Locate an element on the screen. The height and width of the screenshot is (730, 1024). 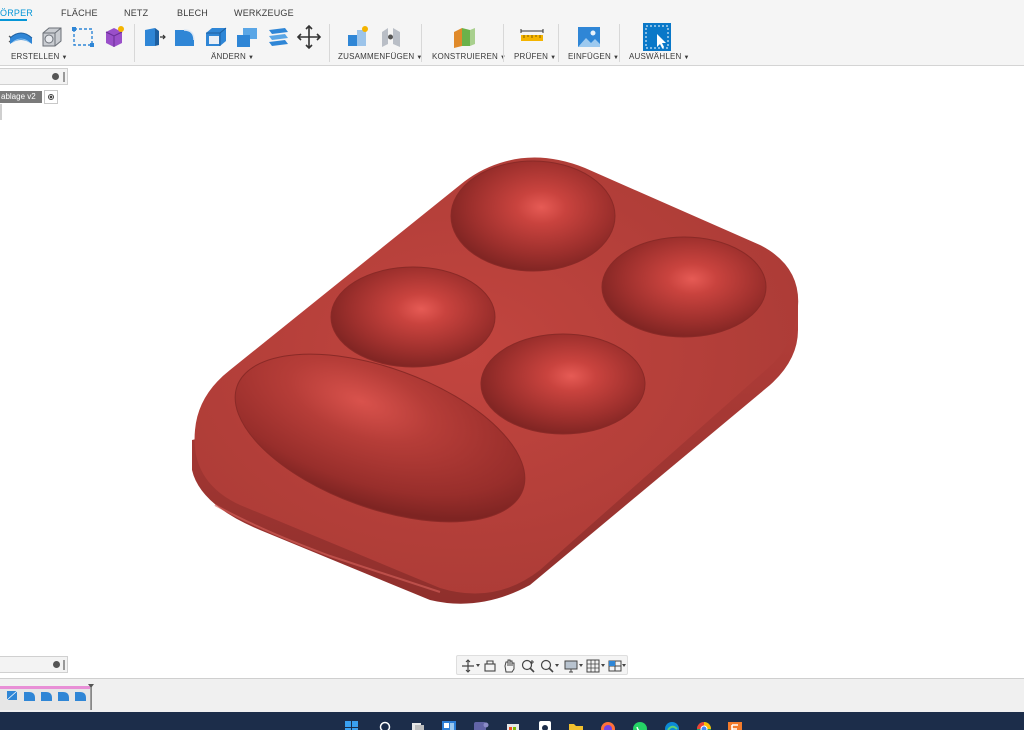
timeline-marker is located at coordinates (91, 697).